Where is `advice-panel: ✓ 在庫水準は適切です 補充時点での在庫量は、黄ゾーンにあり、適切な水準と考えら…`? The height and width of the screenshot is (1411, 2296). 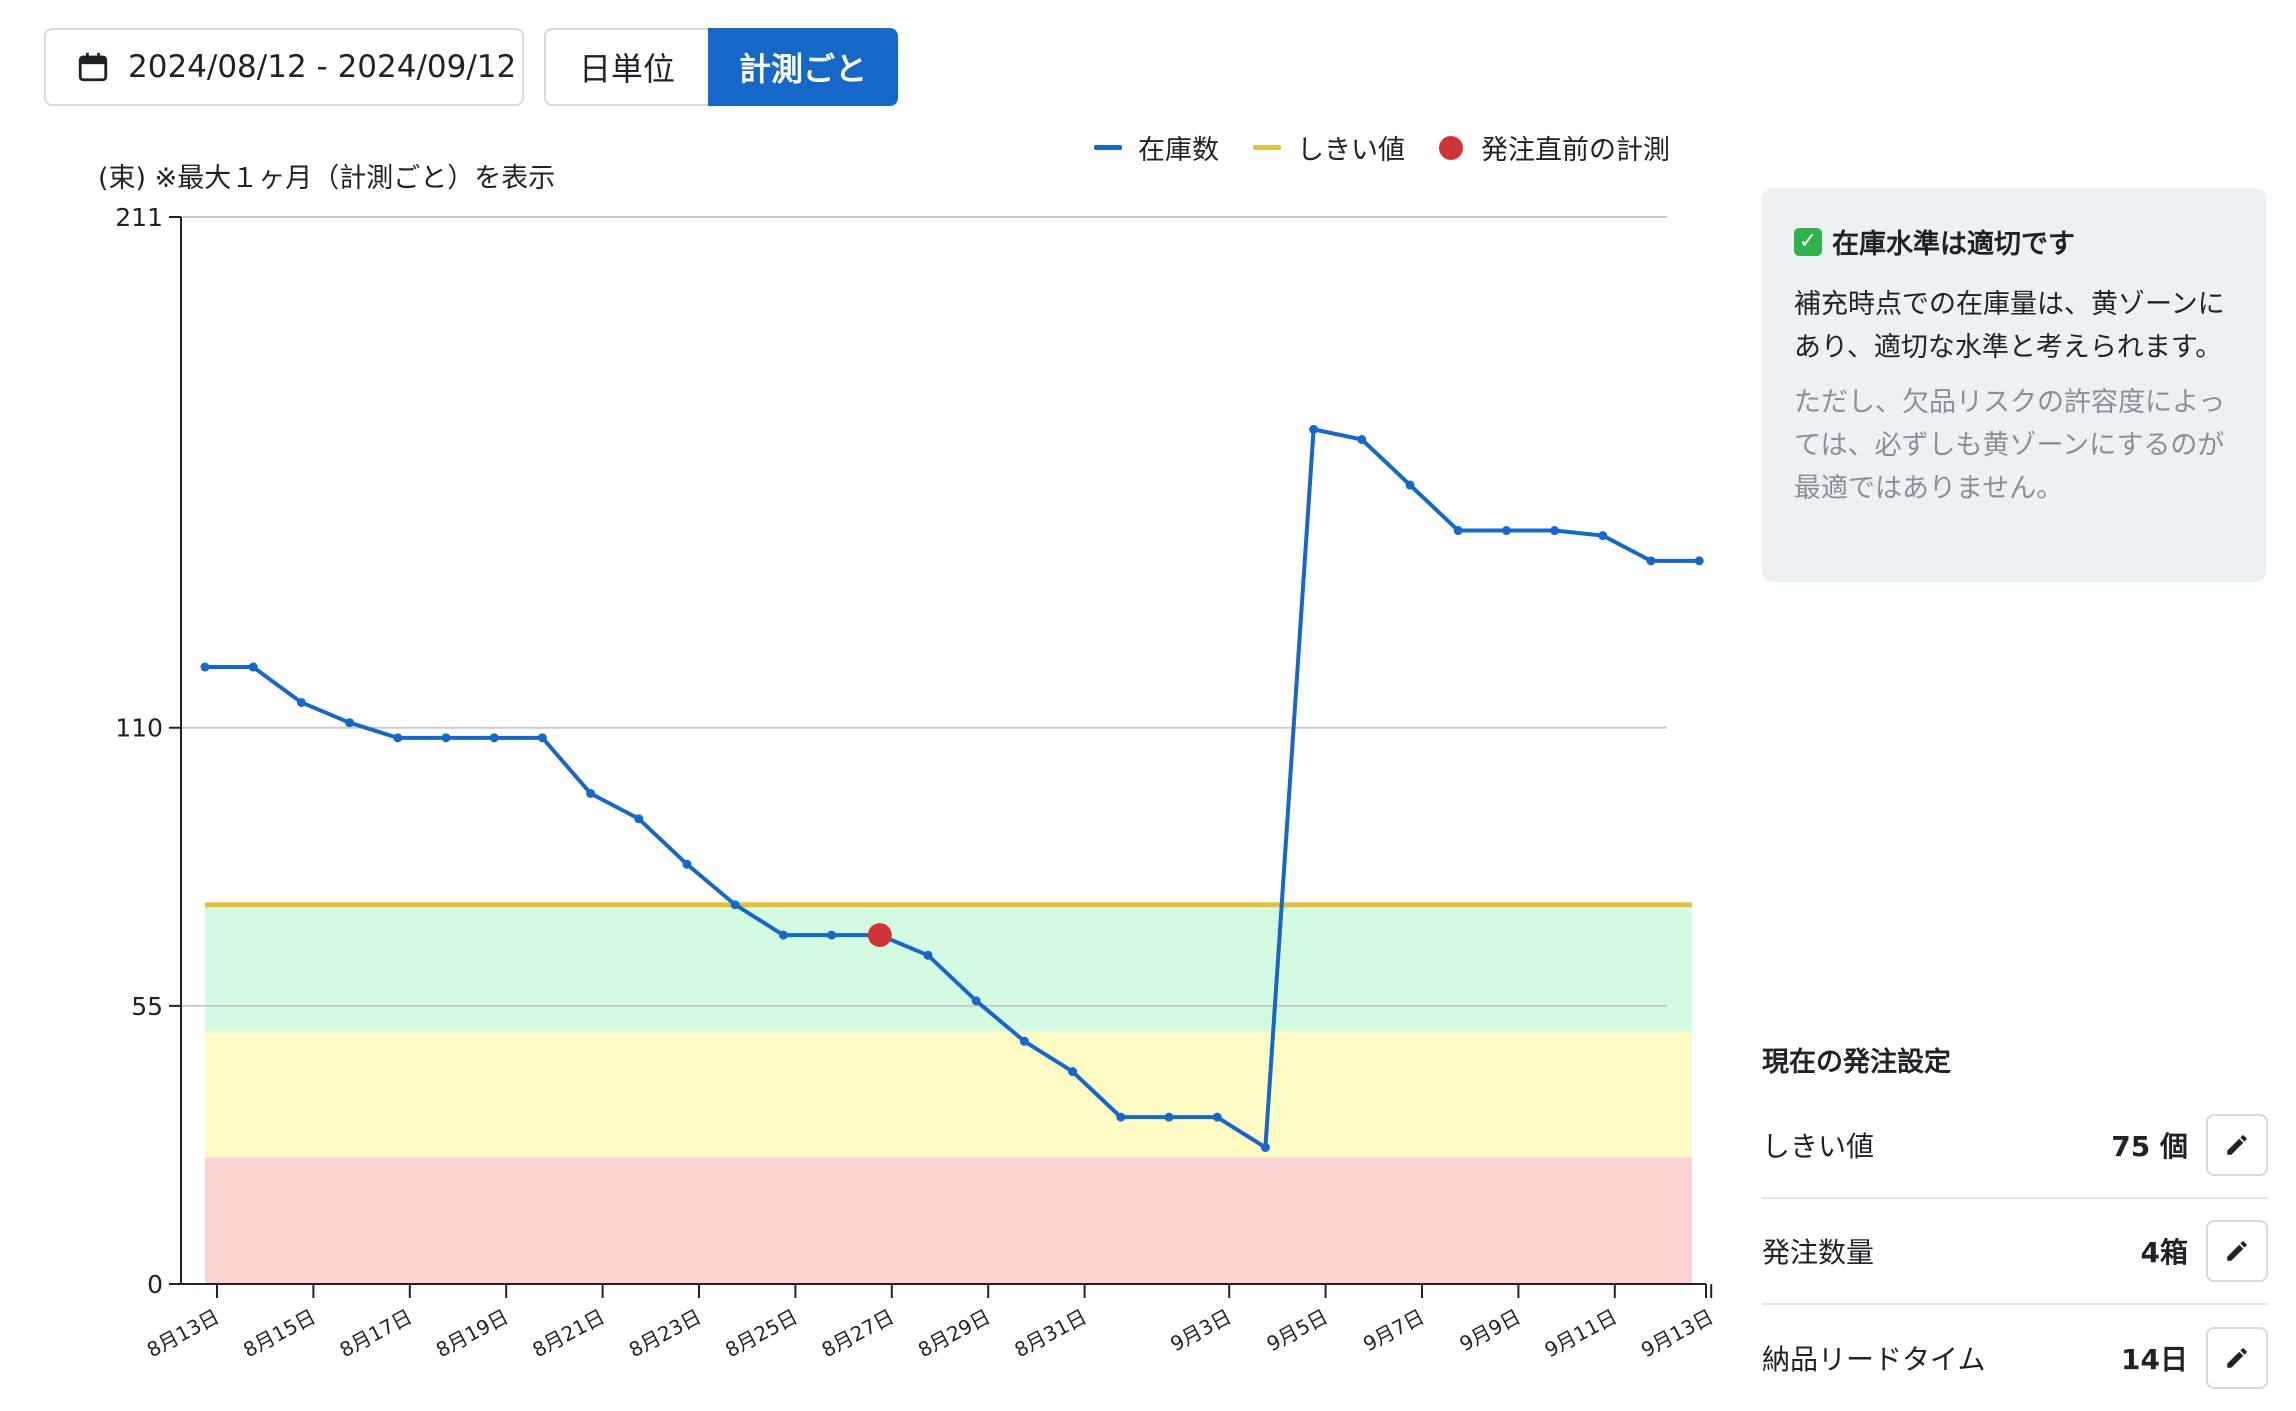 advice-panel: ✓ 在庫水準は適切です 補充時点での在庫量は、黄ゾーンにあり、適切な水準と考えら… is located at coordinates (2014, 385).